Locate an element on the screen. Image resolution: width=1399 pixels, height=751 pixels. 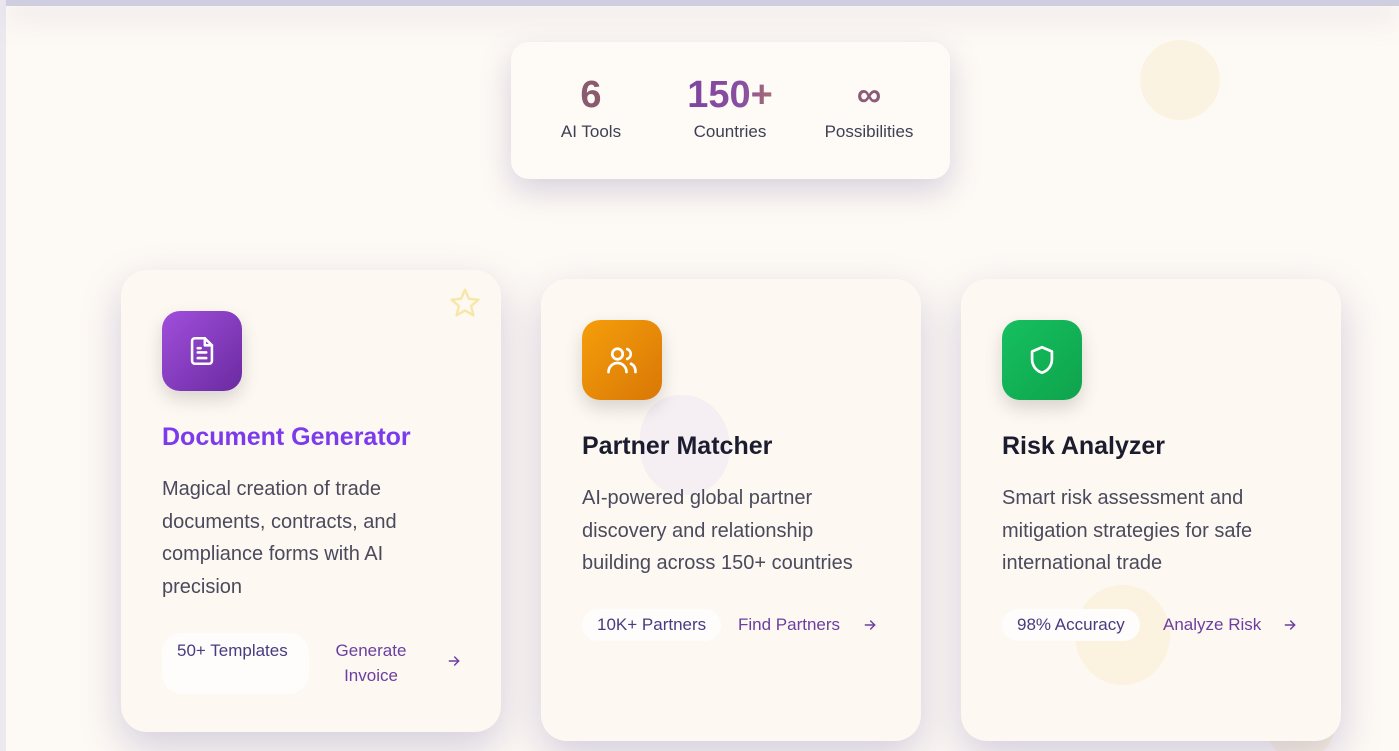
header-bar is located at coordinates (702, 3).